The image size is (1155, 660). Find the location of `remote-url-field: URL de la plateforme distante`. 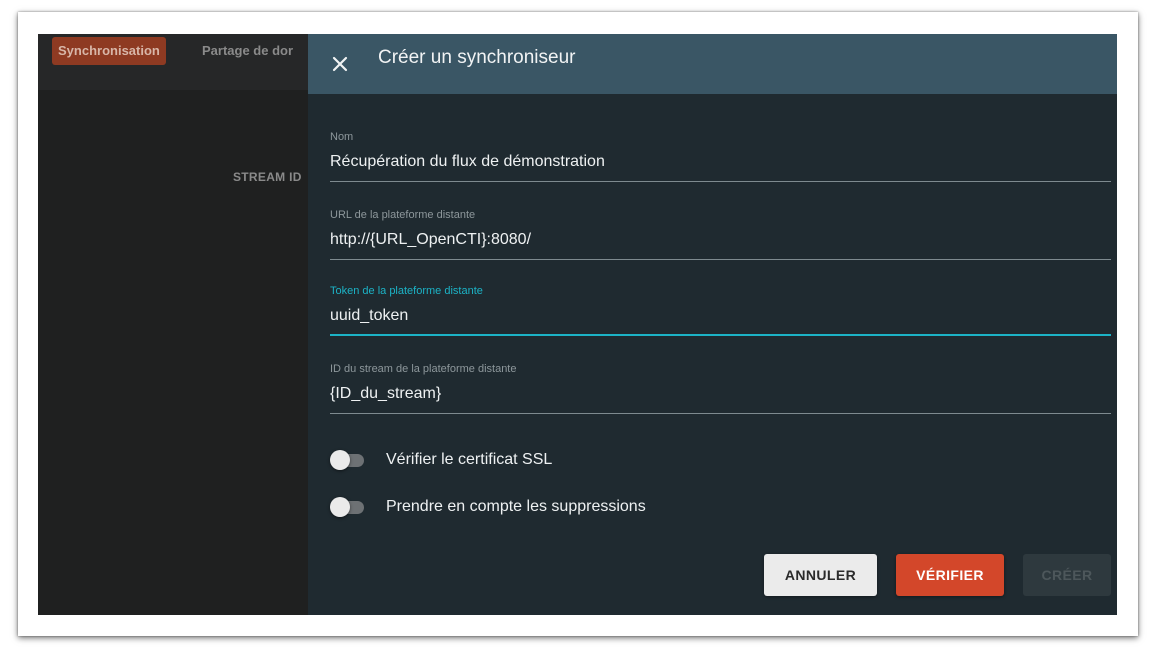

remote-url-field: URL de la plateforme distante is located at coordinates (720, 234).